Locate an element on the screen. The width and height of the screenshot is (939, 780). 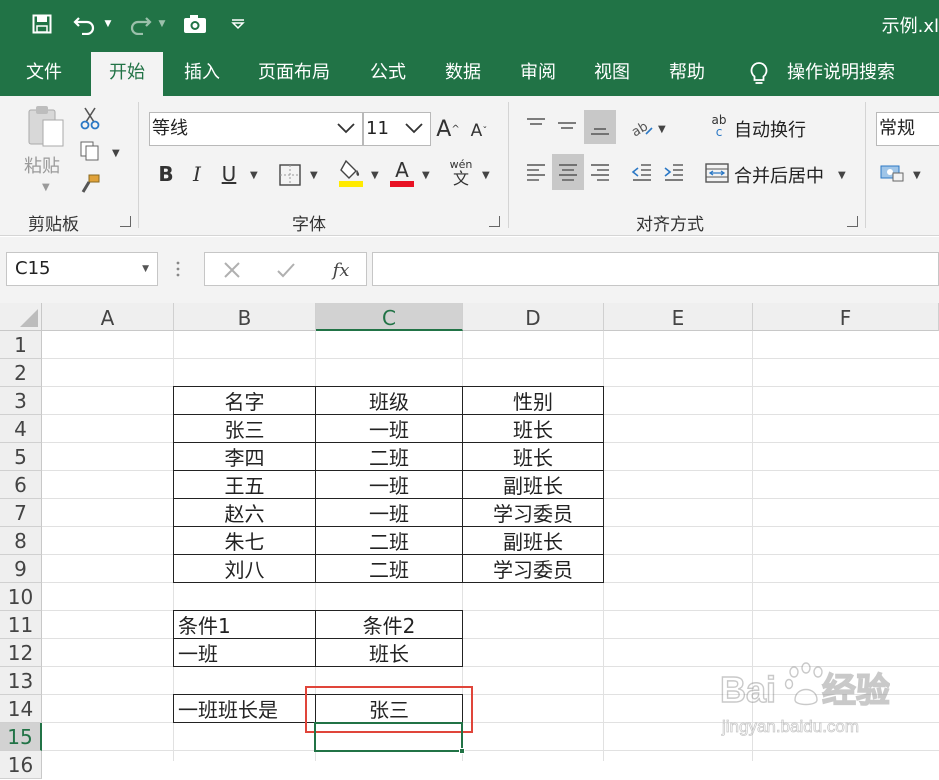
cell-b9: 刘八 is located at coordinates (244, 568).